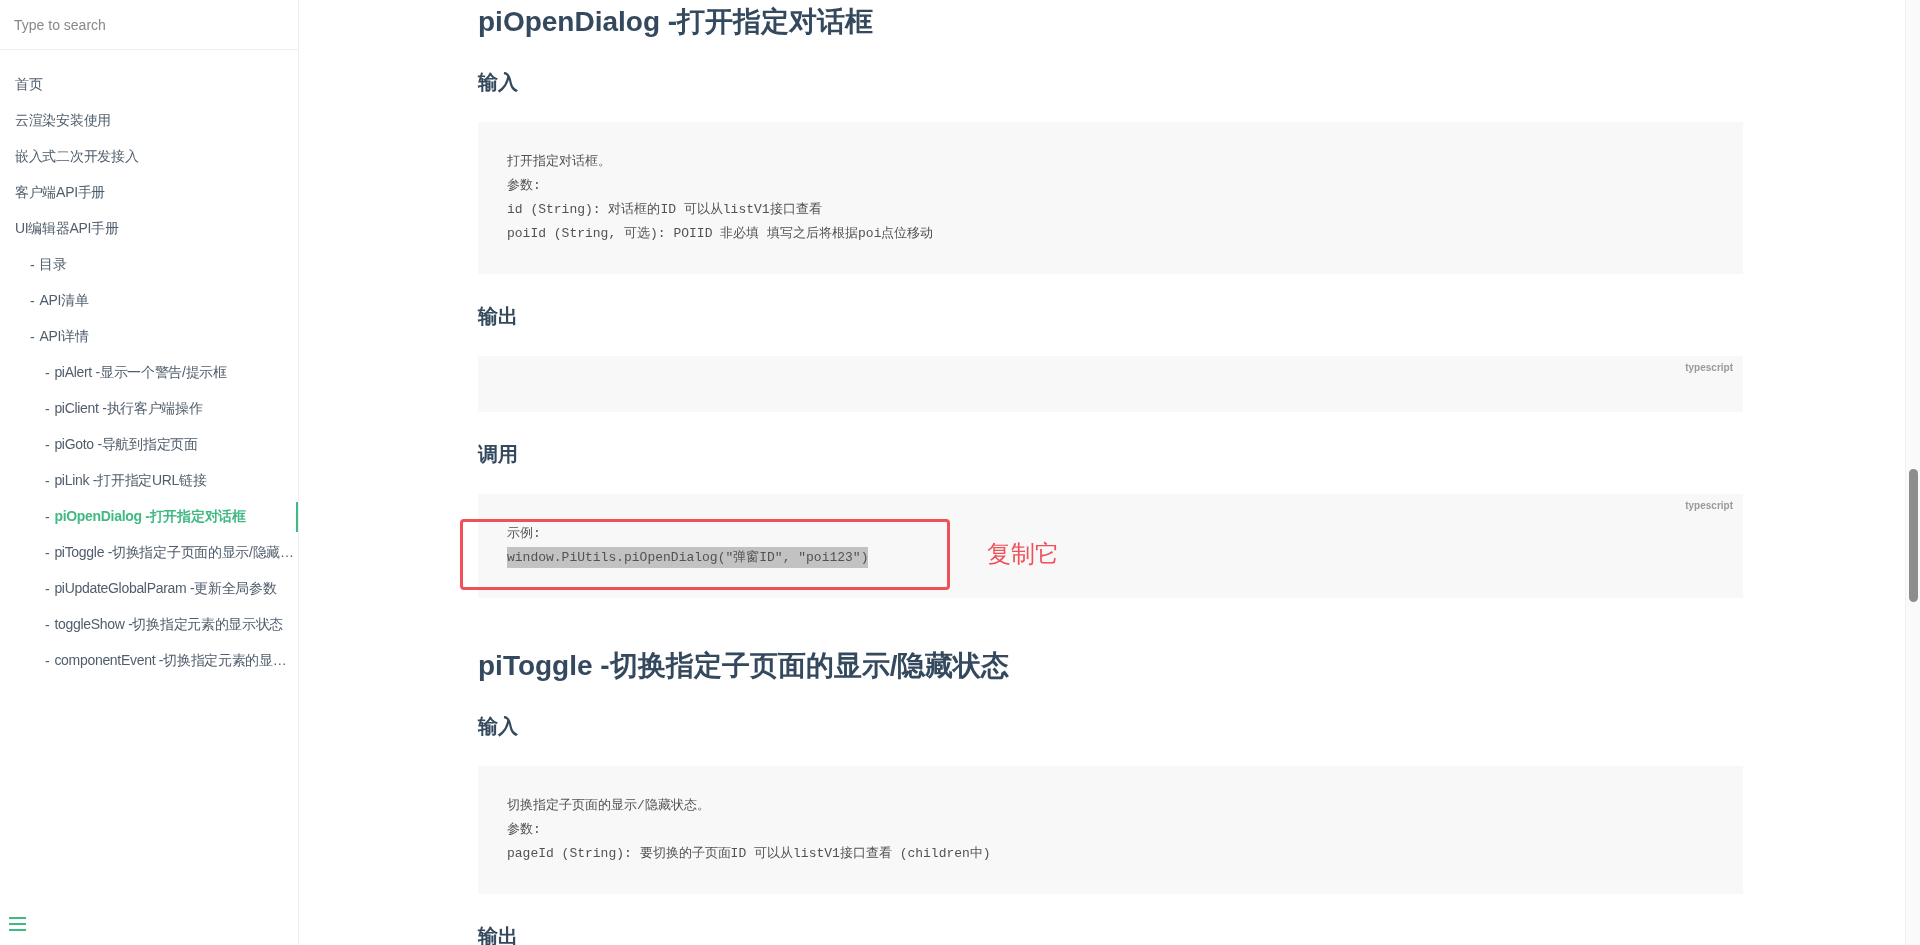 Image resolution: width=1920 pixels, height=945 pixels. Describe the element at coordinates (149, 337) in the screenshot. I see `sidebar-link: - API详情` at that location.